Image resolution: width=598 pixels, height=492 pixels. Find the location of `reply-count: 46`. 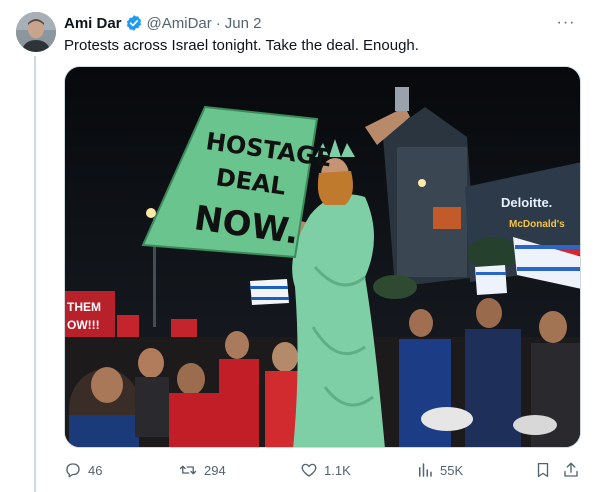

reply-count: 46 is located at coordinates (95, 470).